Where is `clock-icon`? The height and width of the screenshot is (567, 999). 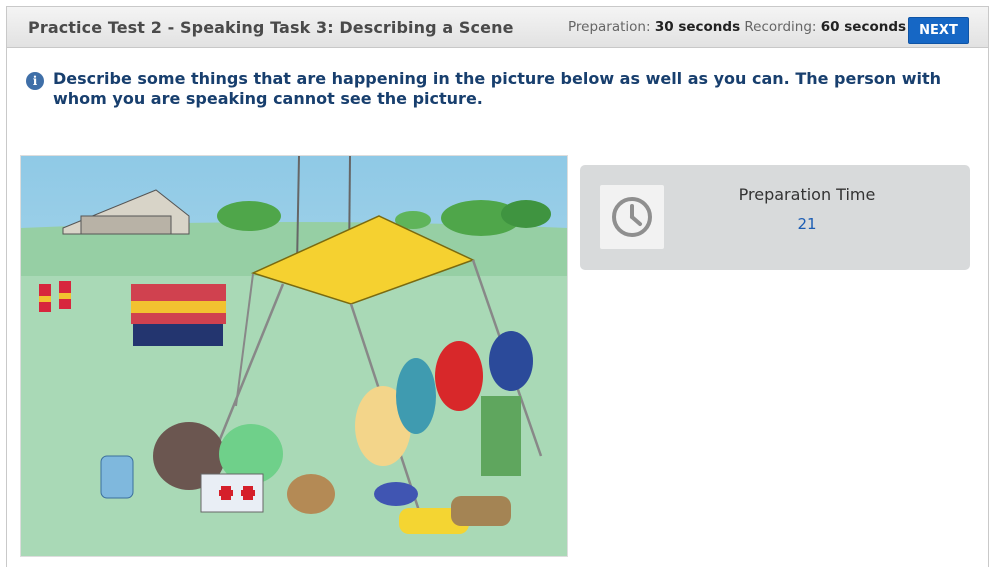 clock-icon is located at coordinates (632, 217).